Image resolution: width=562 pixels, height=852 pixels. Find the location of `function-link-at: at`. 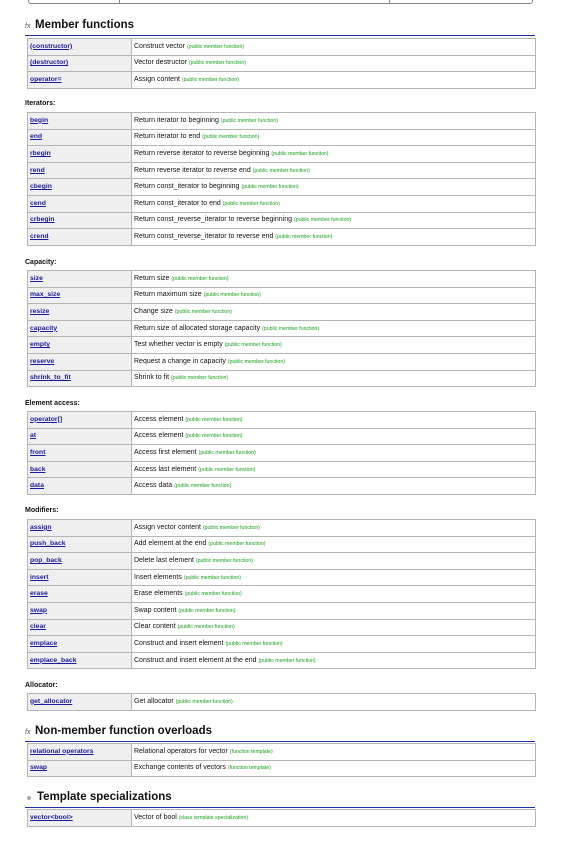

function-link-at: at is located at coordinates (33, 435).